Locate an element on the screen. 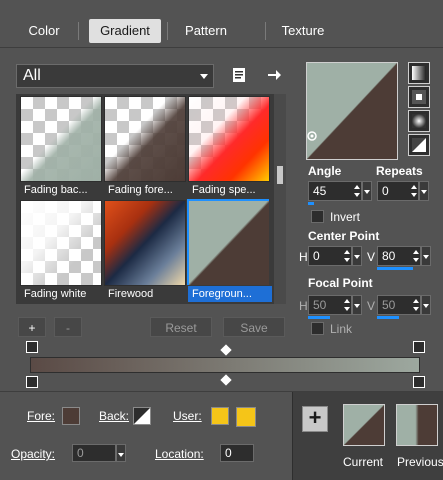 The width and height of the screenshot is (443, 480). center-h-label: H is located at coordinates (303, 257).